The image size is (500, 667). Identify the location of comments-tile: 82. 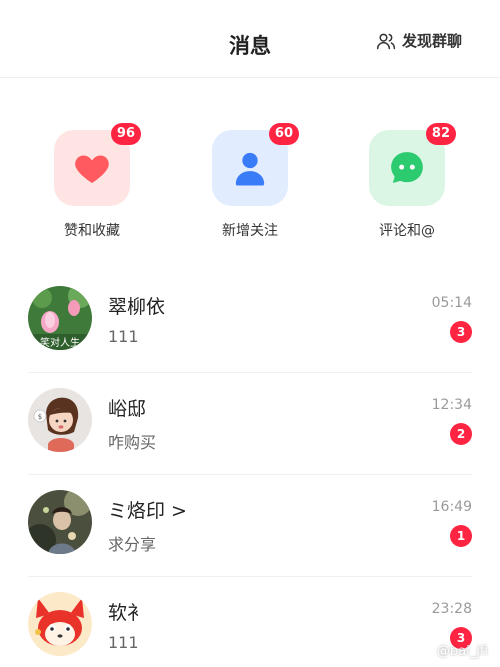
(412, 164).